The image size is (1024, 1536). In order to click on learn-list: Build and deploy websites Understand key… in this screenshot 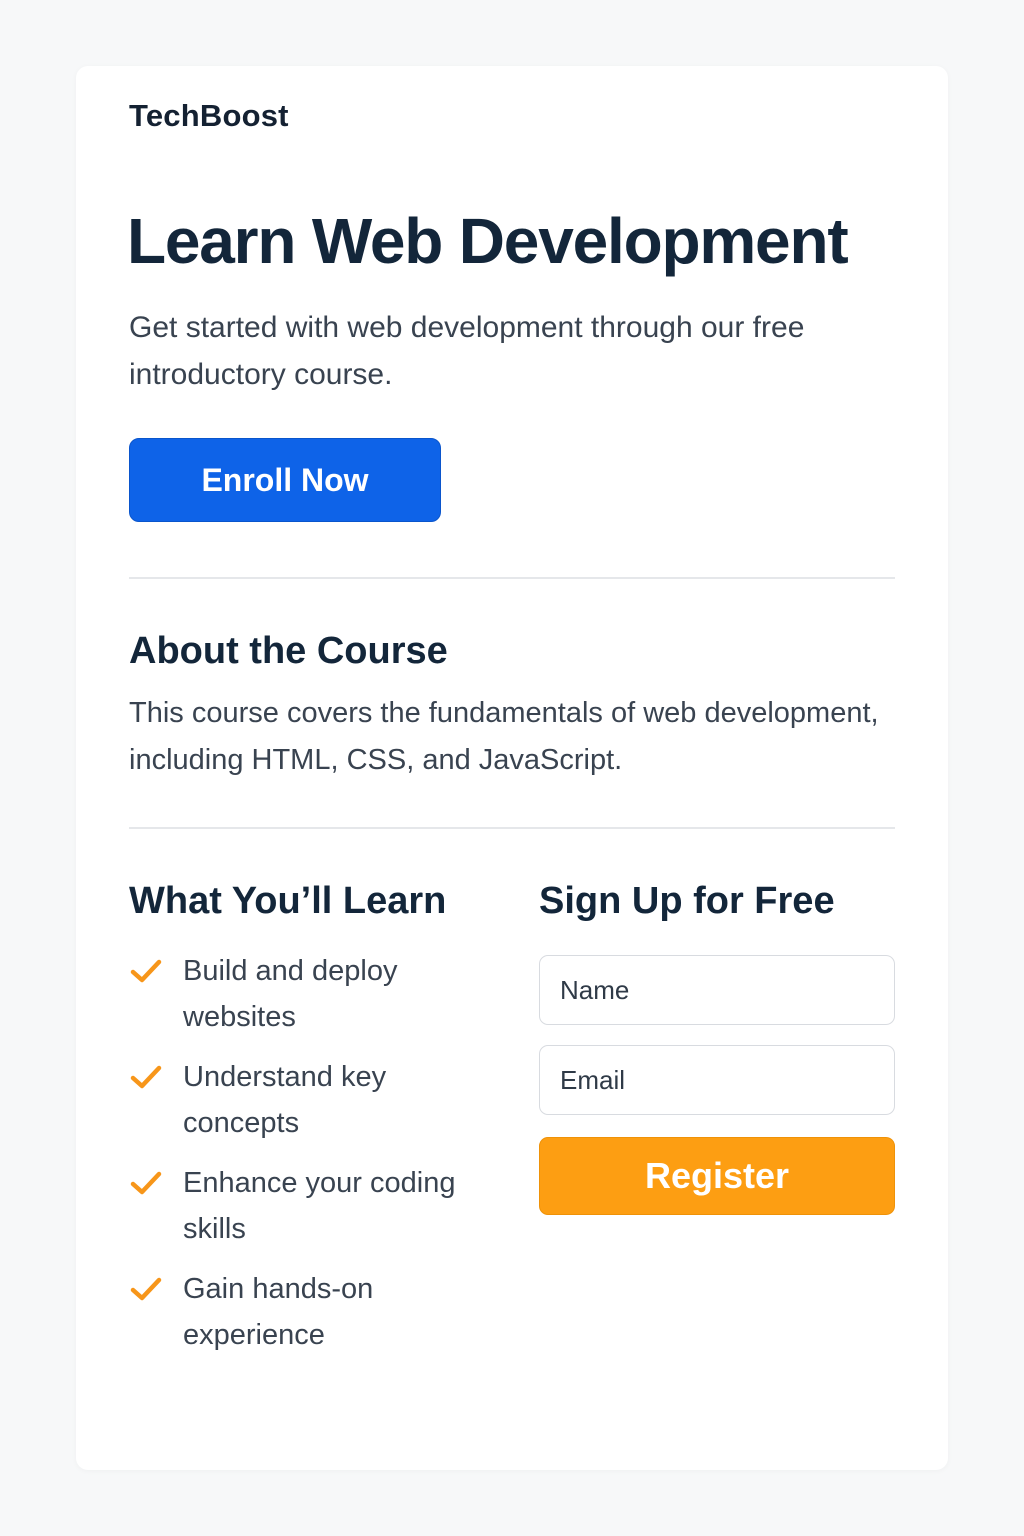, I will do `click(319, 1160)`.